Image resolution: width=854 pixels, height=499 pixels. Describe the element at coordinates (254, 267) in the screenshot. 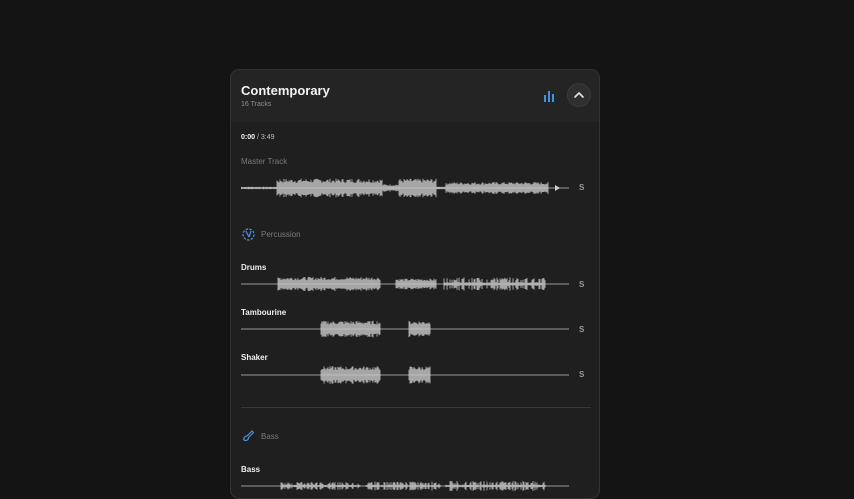

I see `track-name-drums: Drums` at that location.